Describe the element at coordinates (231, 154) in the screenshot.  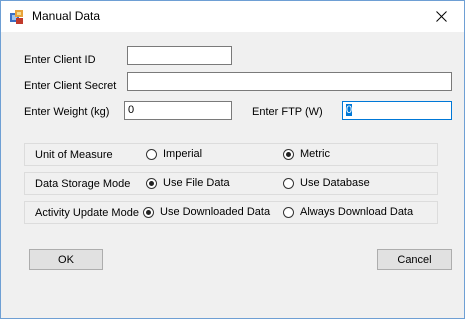
I see `unit-of-measure-group: Unit of Measure Imperial Metric` at that location.